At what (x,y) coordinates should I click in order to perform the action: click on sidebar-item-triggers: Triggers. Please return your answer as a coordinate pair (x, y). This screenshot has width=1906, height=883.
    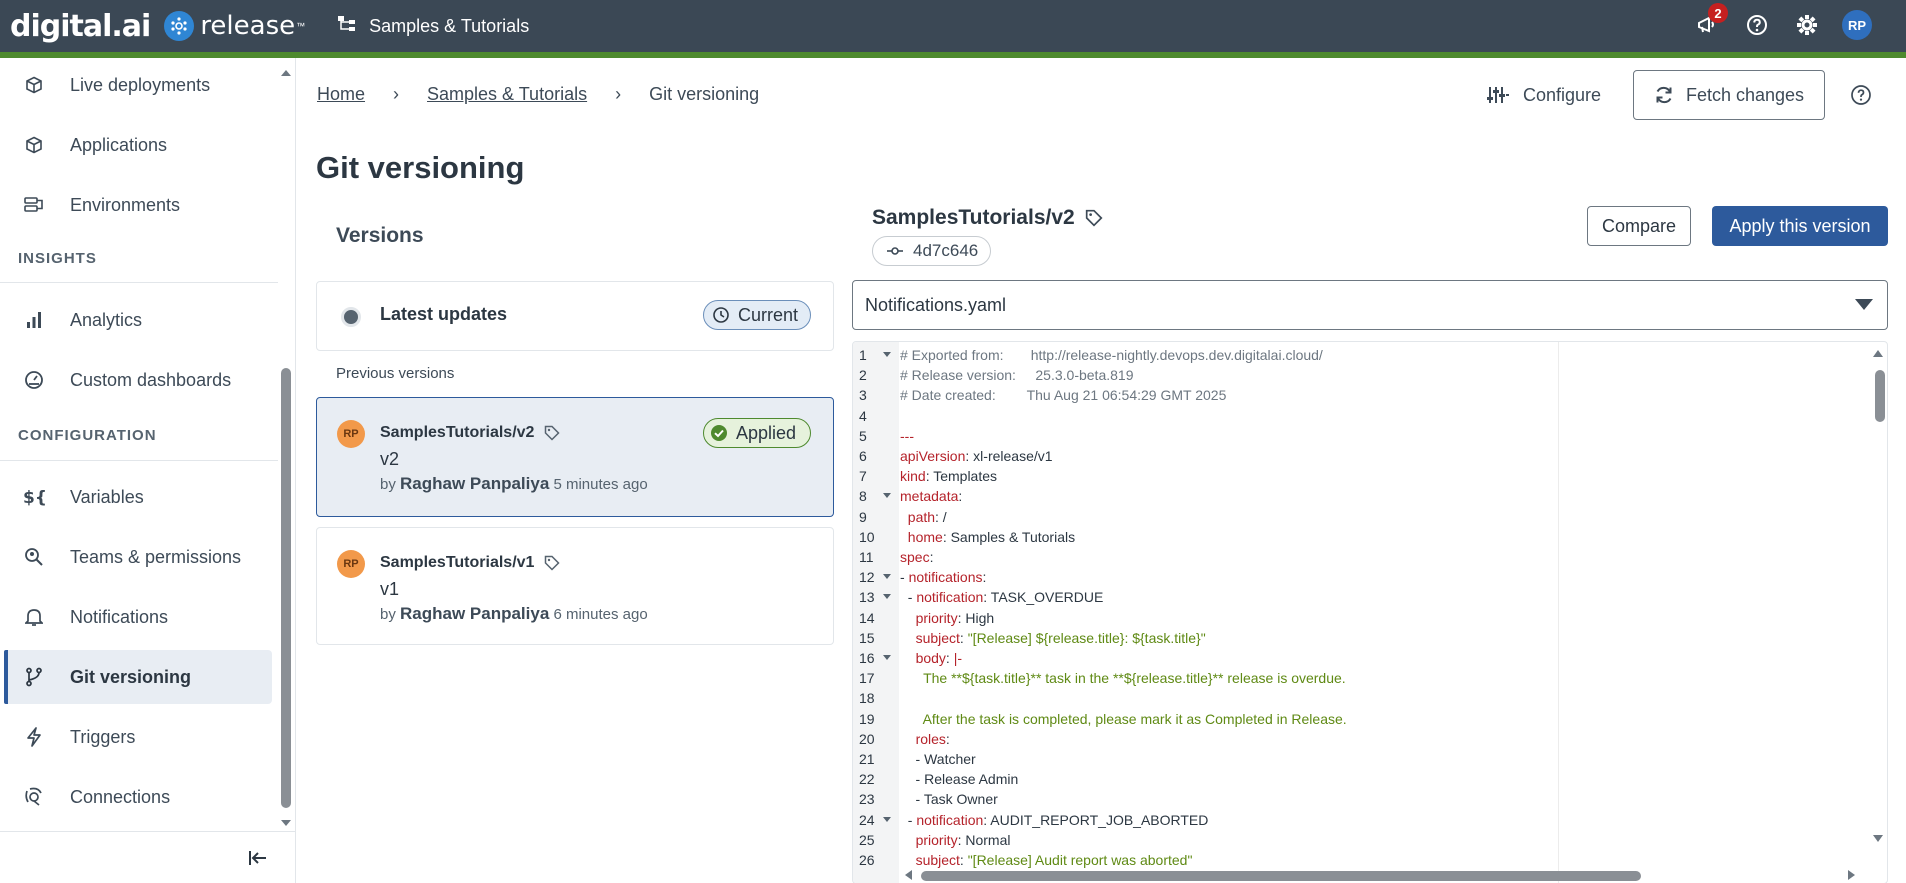
    Looking at the image, I should click on (138, 737).